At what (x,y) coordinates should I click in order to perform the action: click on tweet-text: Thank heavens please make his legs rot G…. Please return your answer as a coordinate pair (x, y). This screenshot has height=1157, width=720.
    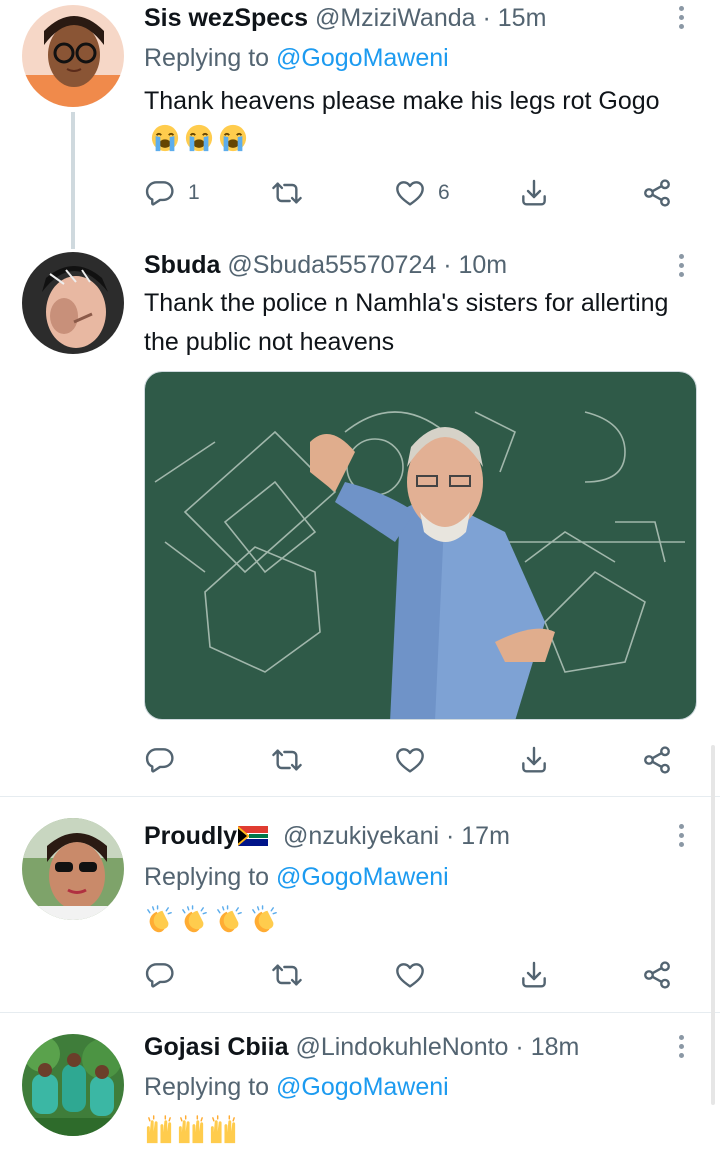
    Looking at the image, I should click on (414, 121).